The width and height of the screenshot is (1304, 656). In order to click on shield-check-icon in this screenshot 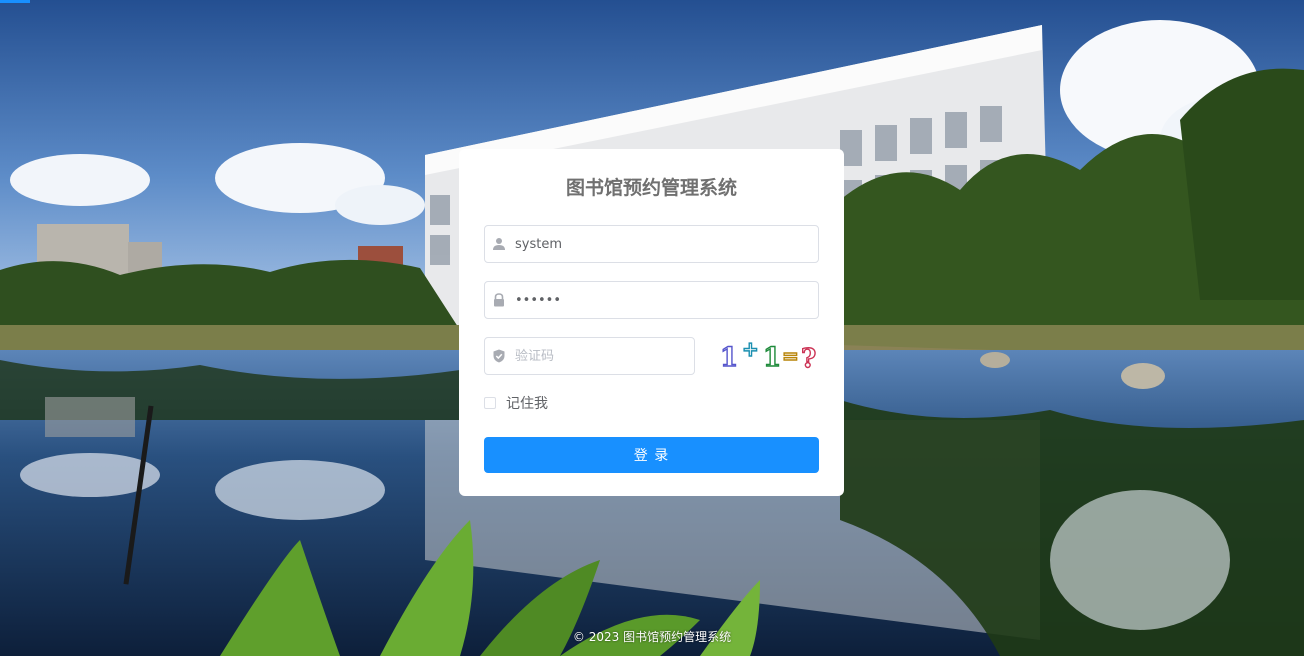, I will do `click(499, 356)`.